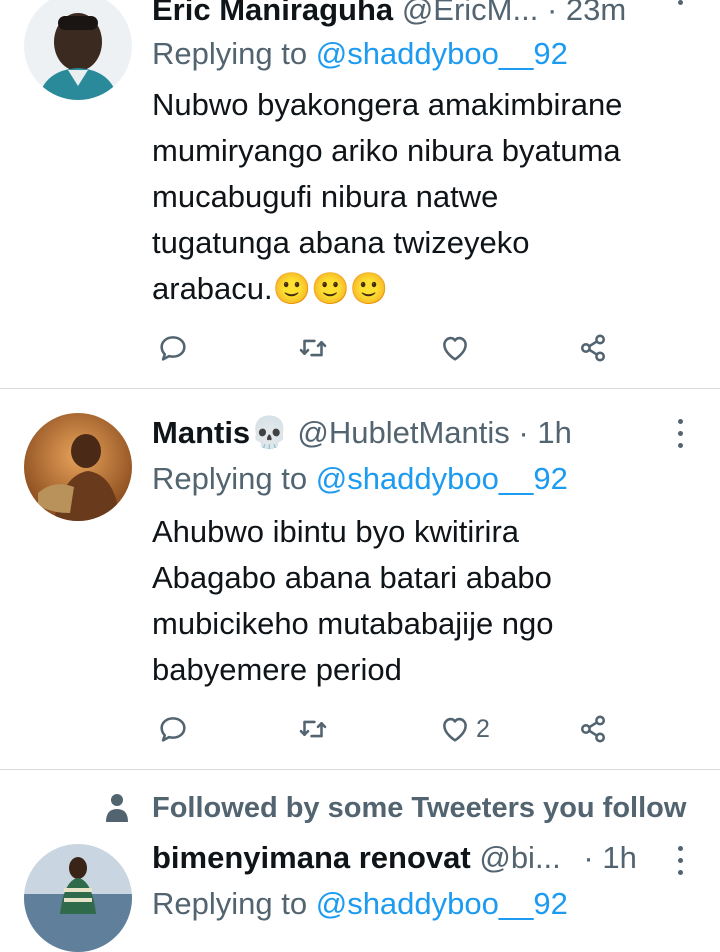 The width and height of the screenshot is (720, 952). What do you see at coordinates (277, 669) in the screenshot?
I see `tweet-text-line: babyemere period` at bounding box center [277, 669].